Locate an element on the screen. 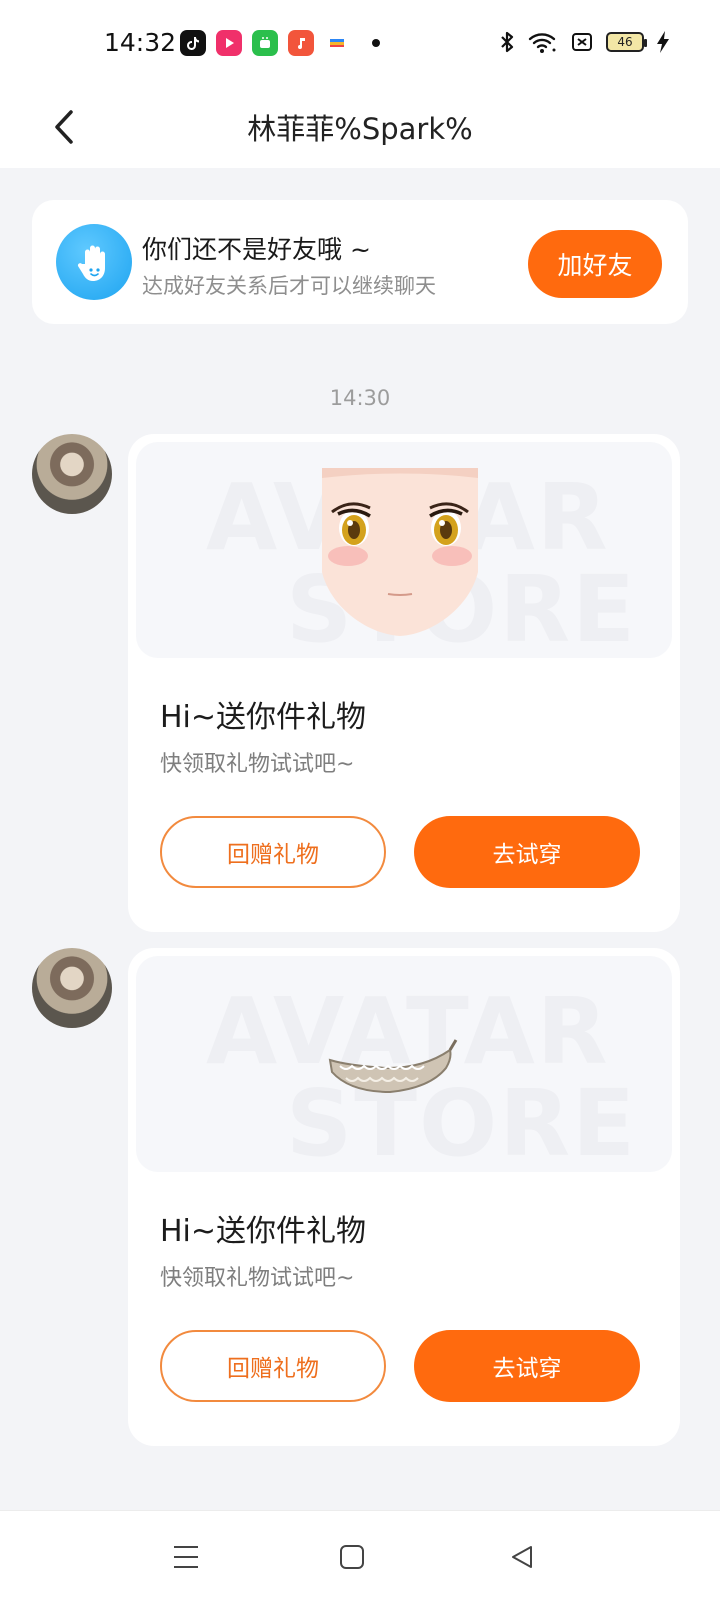  sim-off-icon is located at coordinates (582, 42).